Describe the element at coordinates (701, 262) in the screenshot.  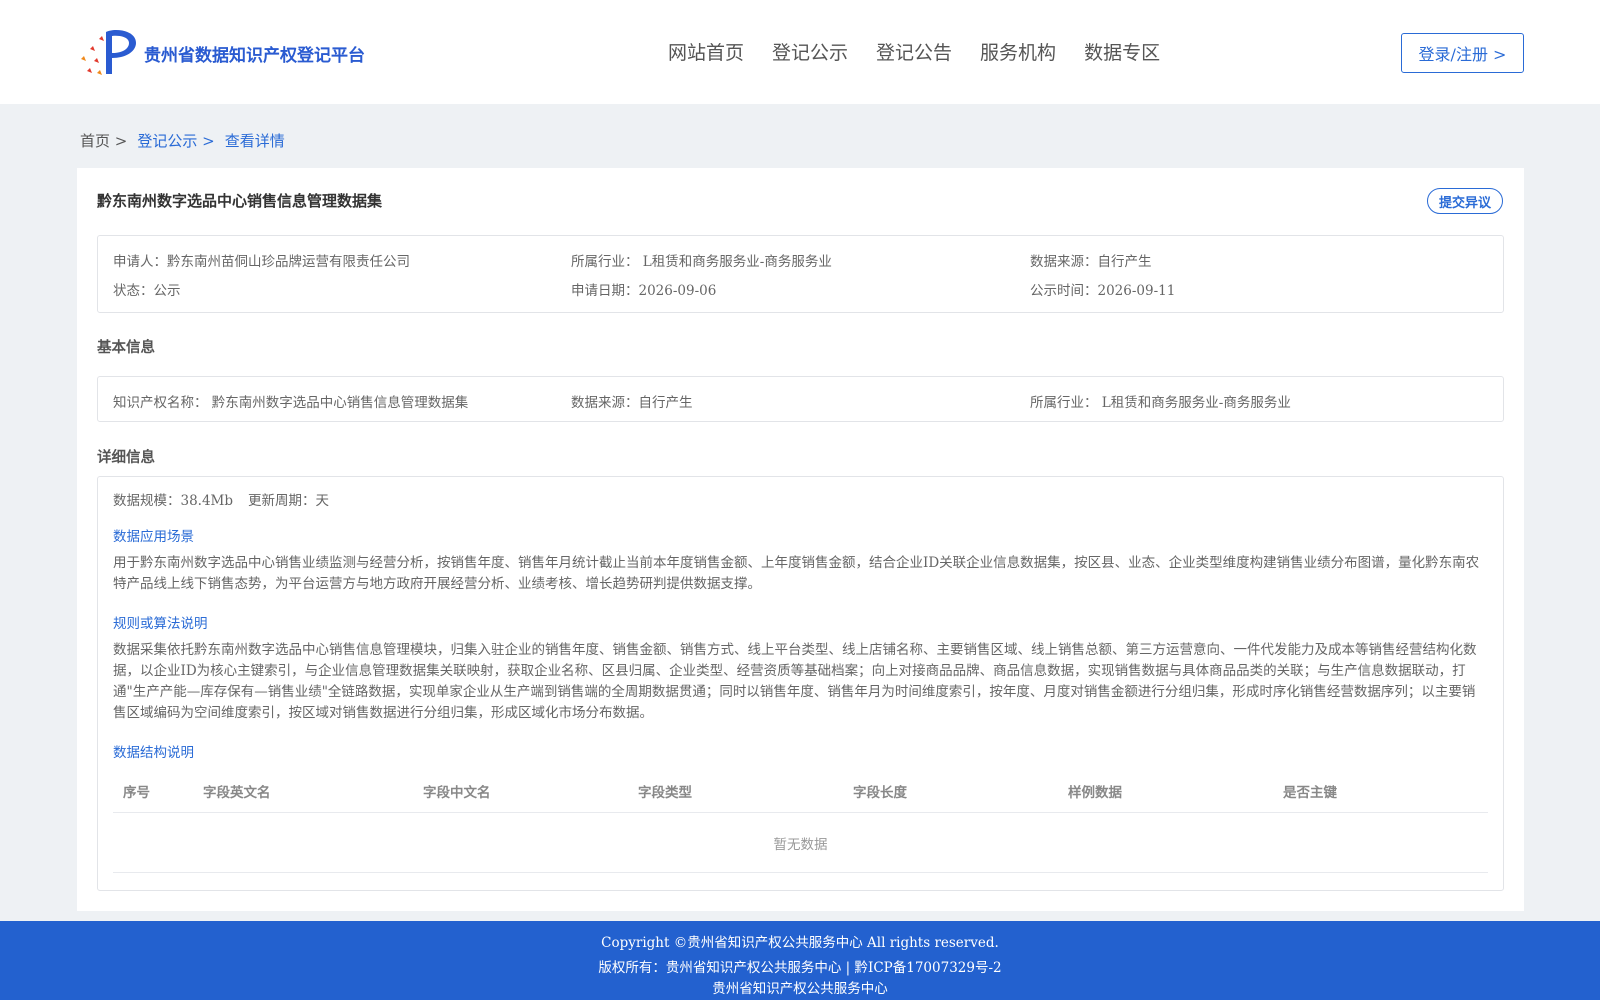
I see `industry: 所属行业： L租赁和商务服务业-商务服务业` at that location.